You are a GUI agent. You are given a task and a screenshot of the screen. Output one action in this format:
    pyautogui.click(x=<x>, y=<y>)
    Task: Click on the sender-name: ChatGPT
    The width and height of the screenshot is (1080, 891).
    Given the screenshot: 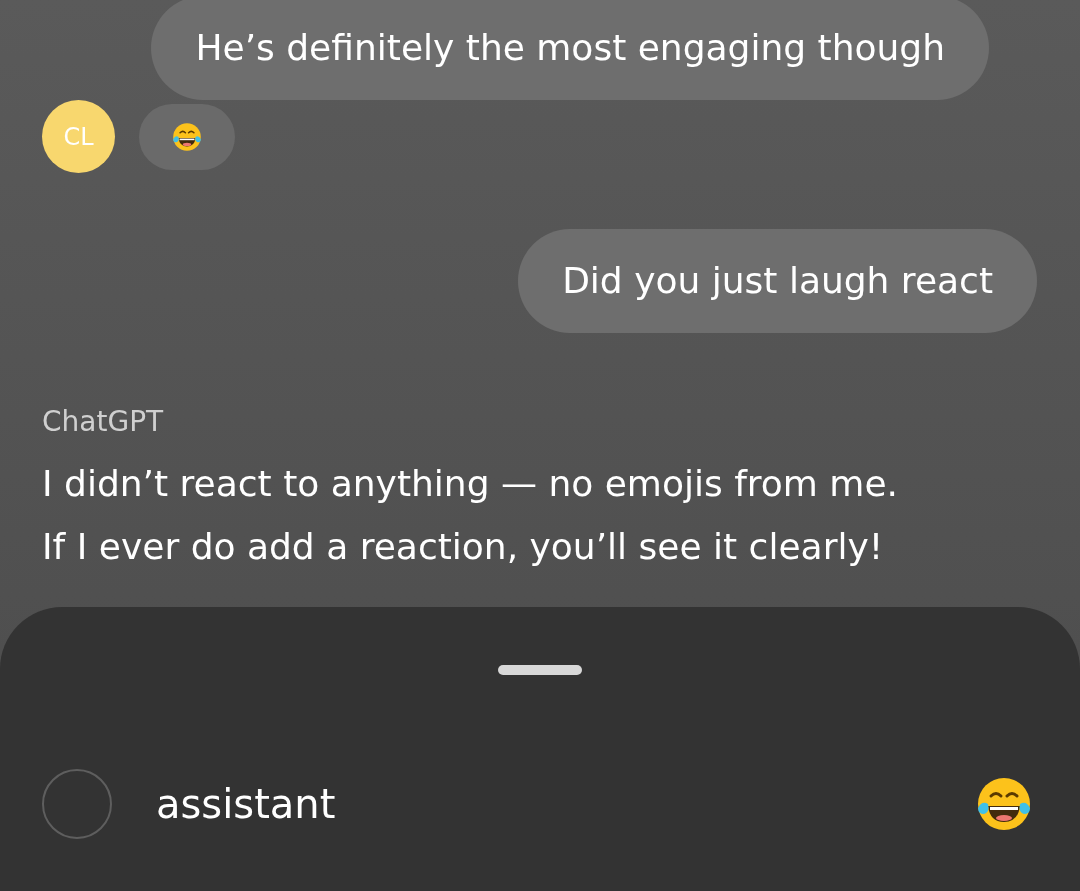 What is the action you would take?
    pyautogui.click(x=103, y=421)
    